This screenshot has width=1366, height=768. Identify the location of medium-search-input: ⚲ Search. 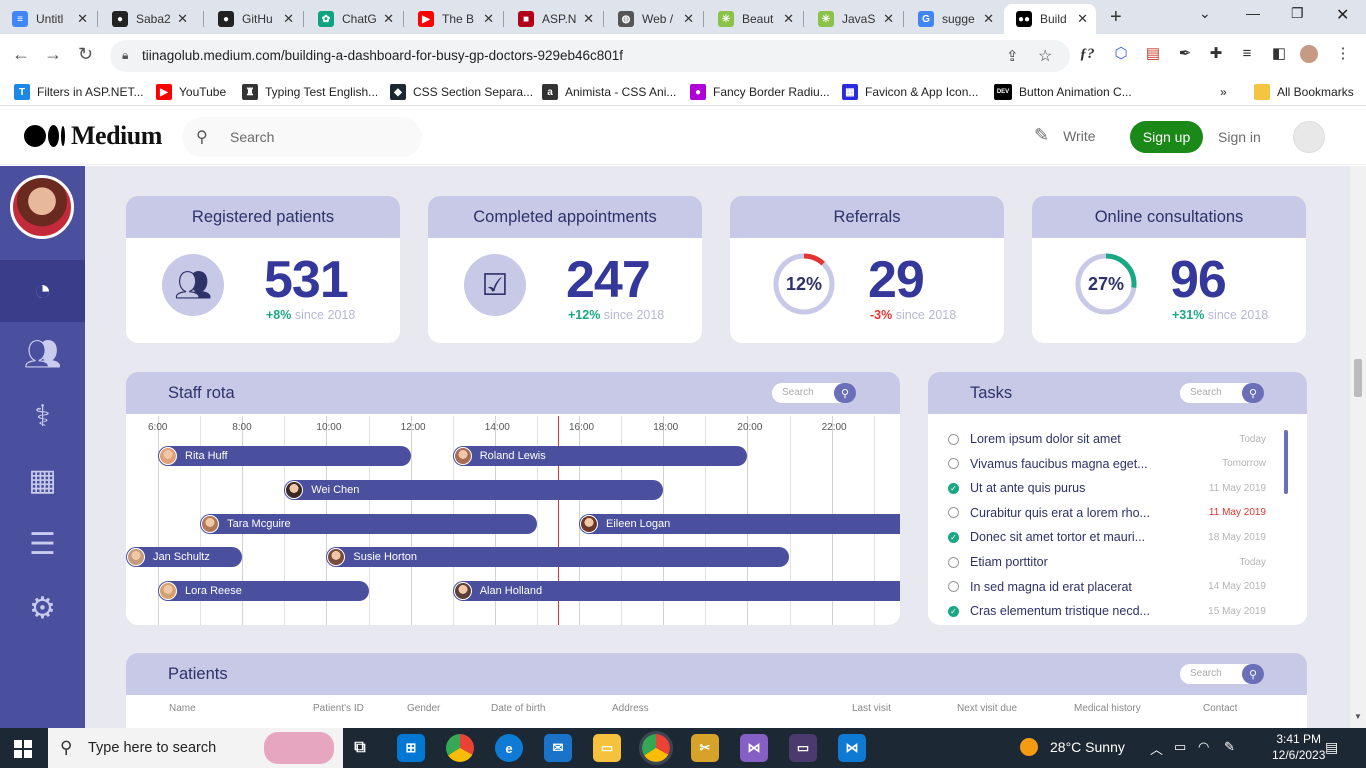
(302, 137).